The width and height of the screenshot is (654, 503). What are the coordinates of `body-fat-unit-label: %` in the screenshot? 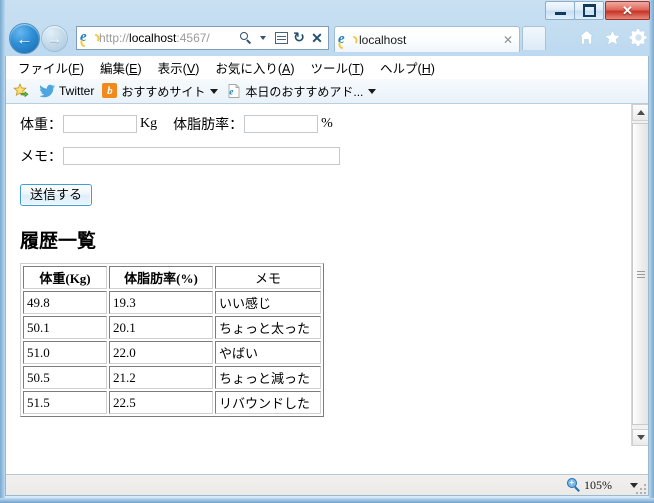 It's located at (327, 123).